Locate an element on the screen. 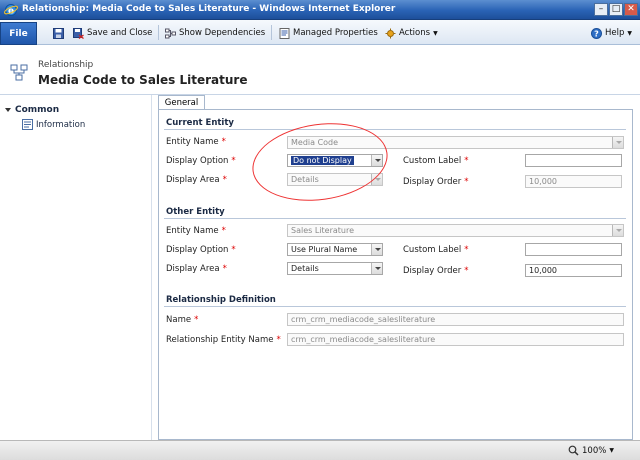 This screenshot has width=640, height=460. relationship-entity-name-input: crm_crm_mediacode_salesliterature is located at coordinates (455, 339).